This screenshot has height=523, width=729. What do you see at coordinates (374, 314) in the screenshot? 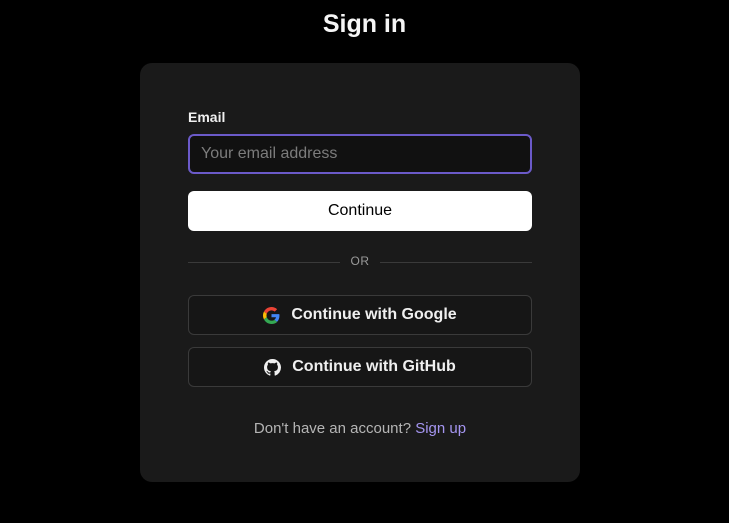
I see `google-button-label: Continue with Google` at bounding box center [374, 314].